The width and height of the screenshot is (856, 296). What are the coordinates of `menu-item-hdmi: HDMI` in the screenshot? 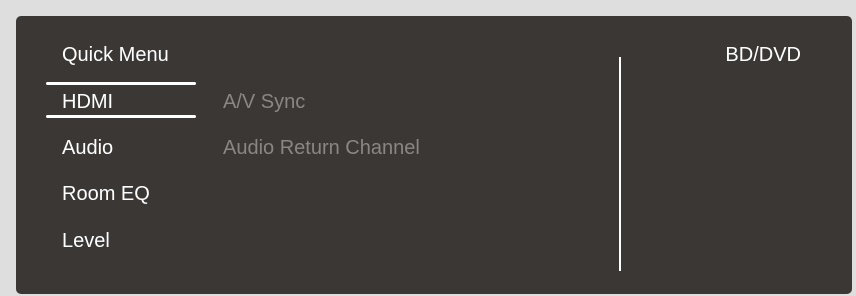 It's located at (87, 102).